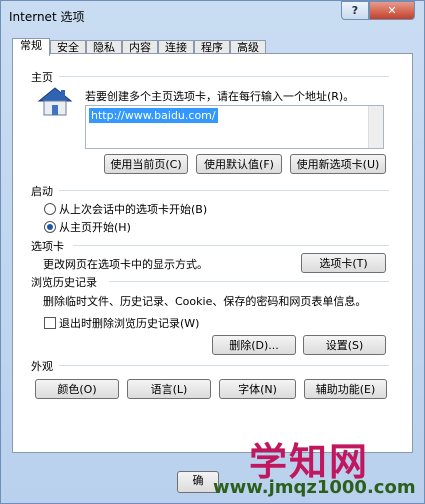  I want to click on home-divider, so click(224, 76).